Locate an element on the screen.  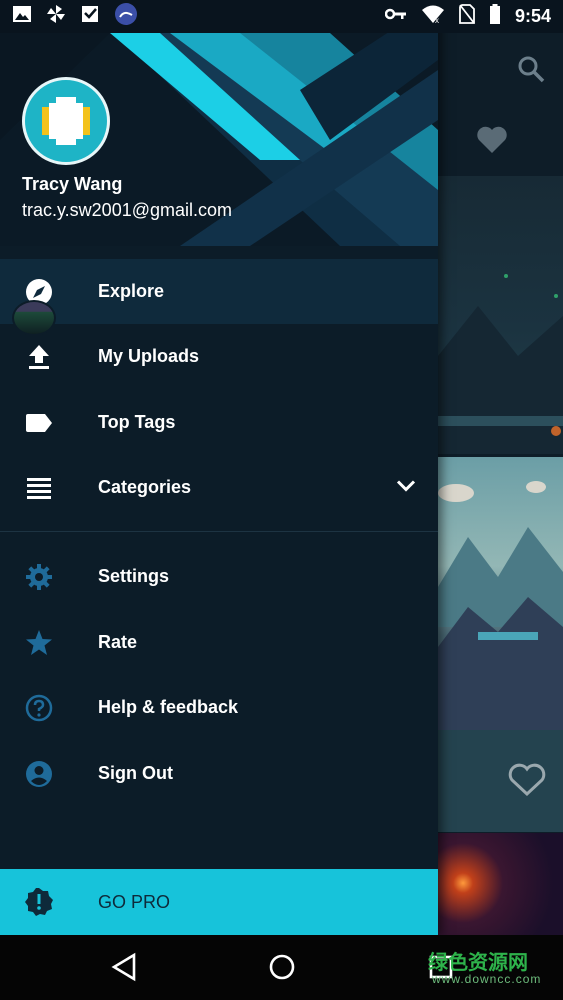
menu-label: Explore is located at coordinates (131, 291).